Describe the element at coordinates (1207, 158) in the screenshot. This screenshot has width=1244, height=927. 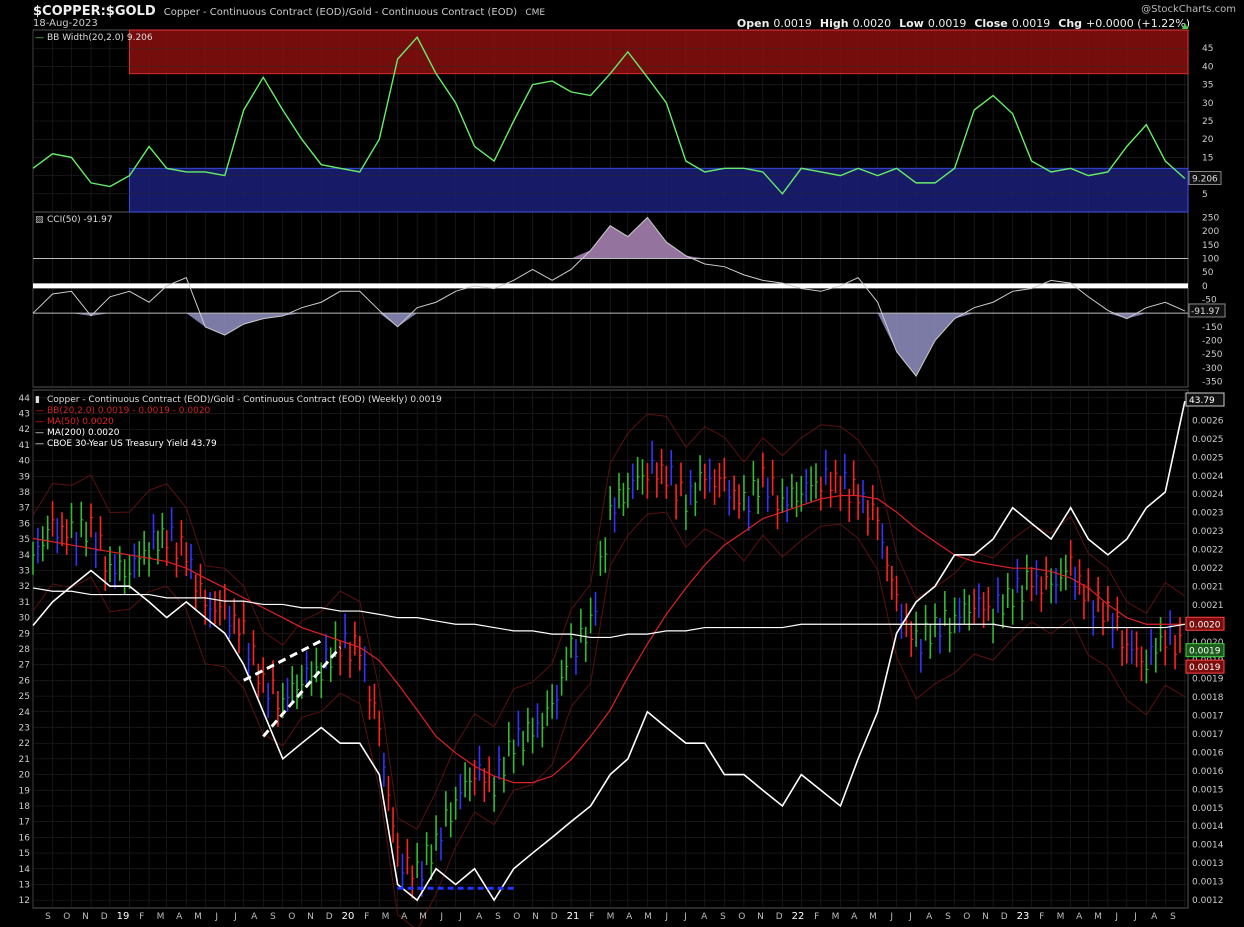
I see `bbwidth-tick-label: 15` at that location.